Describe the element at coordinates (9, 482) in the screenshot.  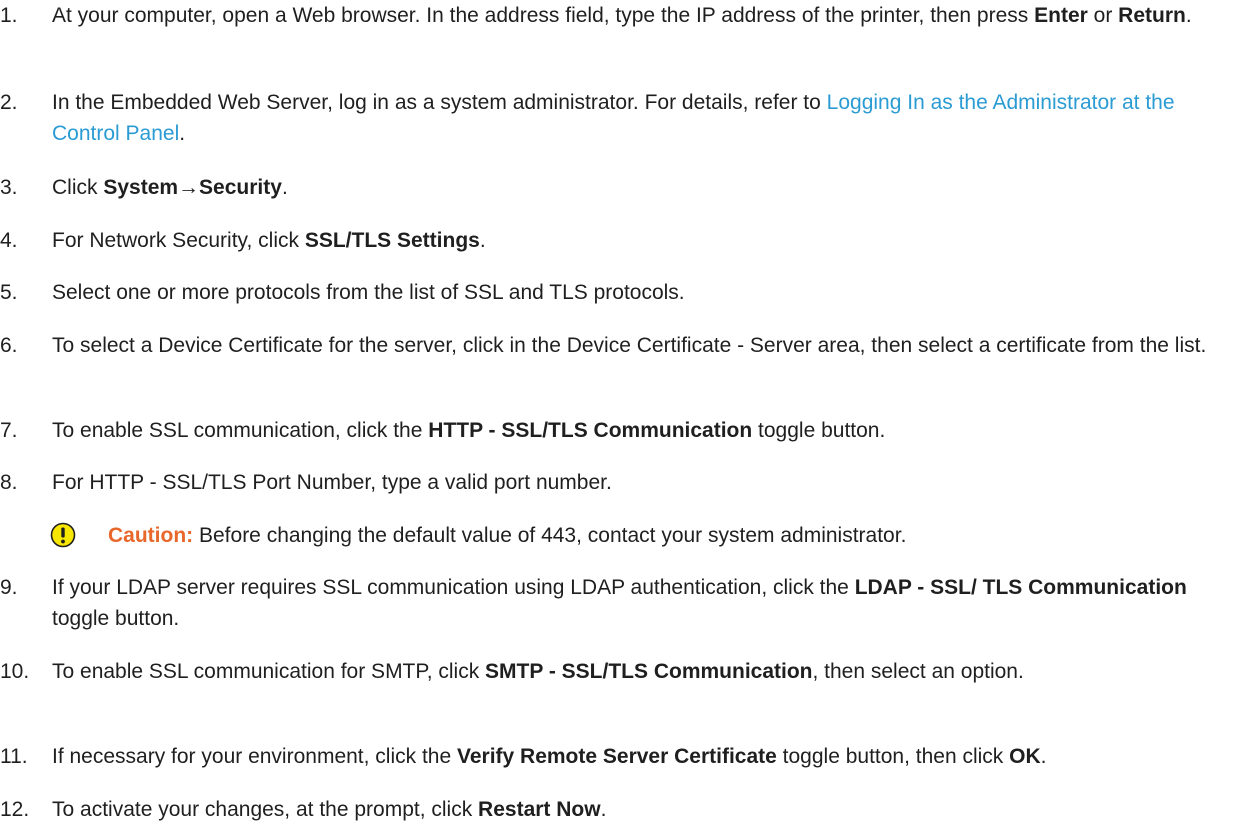
I see `step-number: 8.` at that location.